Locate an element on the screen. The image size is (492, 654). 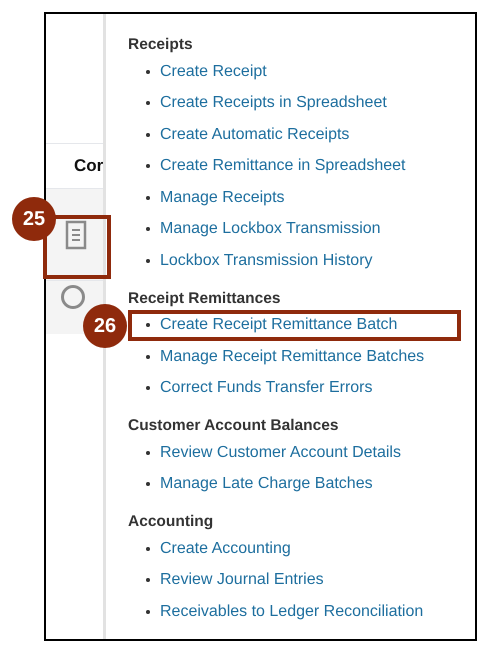
step-marker: 26 is located at coordinates (105, 326).